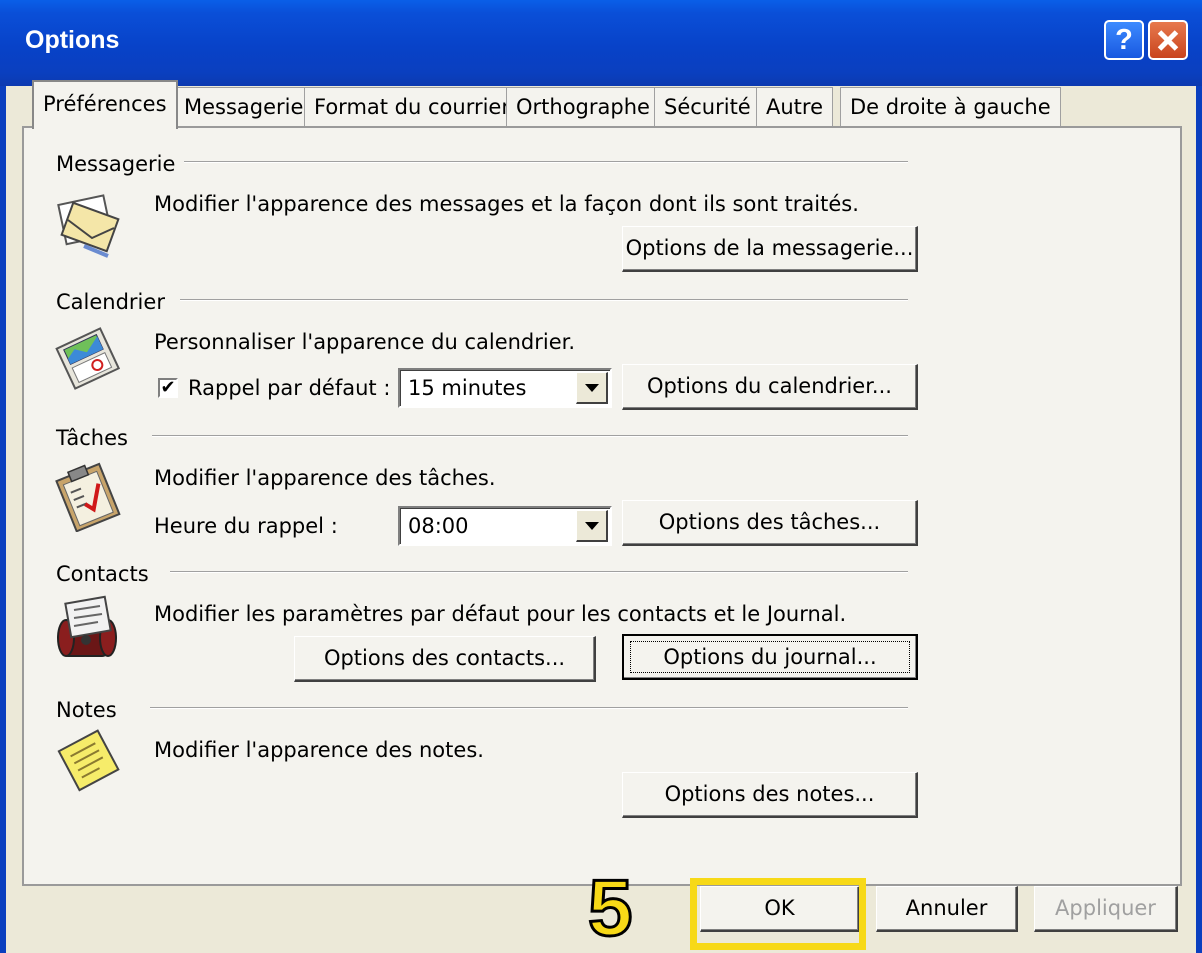  I want to click on tab-format-courrier: Format du courrier, so click(412, 107).